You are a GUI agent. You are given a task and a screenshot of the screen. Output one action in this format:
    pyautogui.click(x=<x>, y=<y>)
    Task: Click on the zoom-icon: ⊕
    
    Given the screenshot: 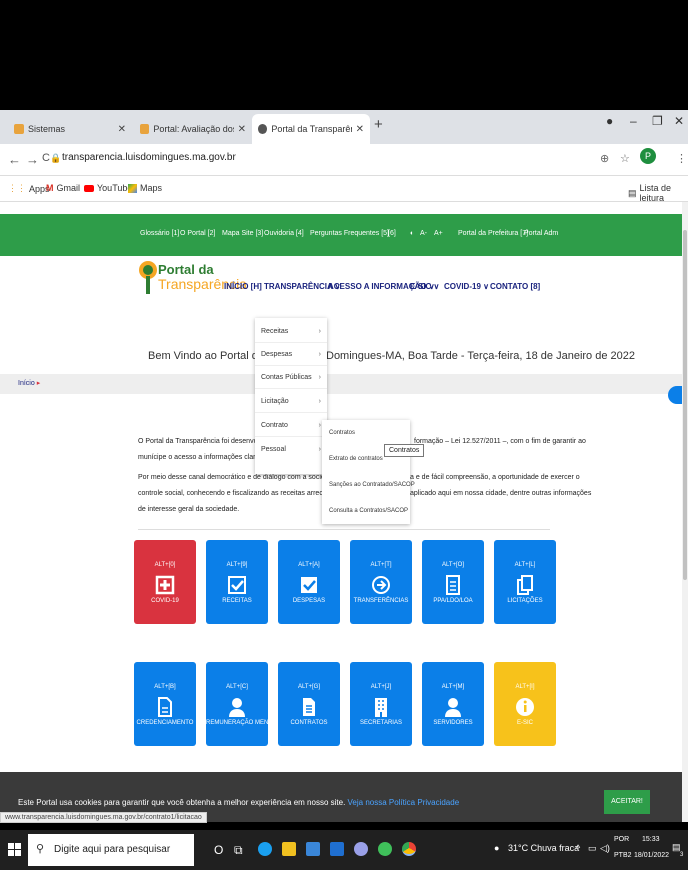 What is the action you would take?
    pyautogui.click(x=604, y=158)
    